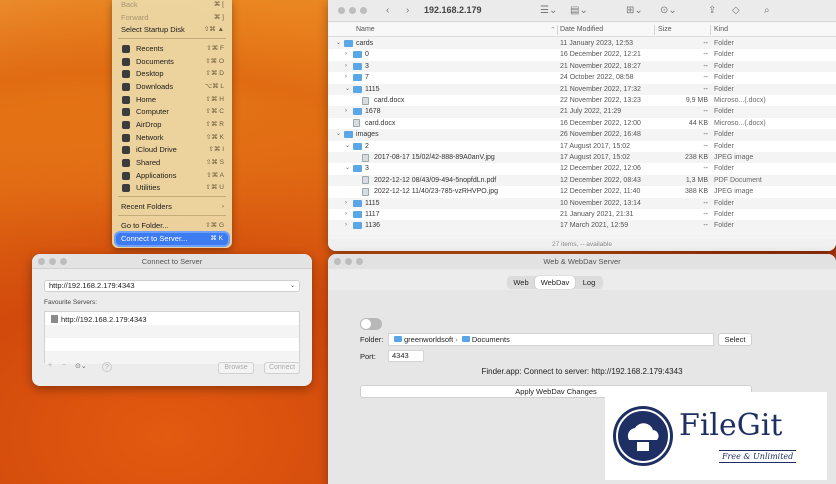 The width and height of the screenshot is (836, 484). Describe the element at coordinates (665, 29) in the screenshot. I see `column-size: Size` at that location.